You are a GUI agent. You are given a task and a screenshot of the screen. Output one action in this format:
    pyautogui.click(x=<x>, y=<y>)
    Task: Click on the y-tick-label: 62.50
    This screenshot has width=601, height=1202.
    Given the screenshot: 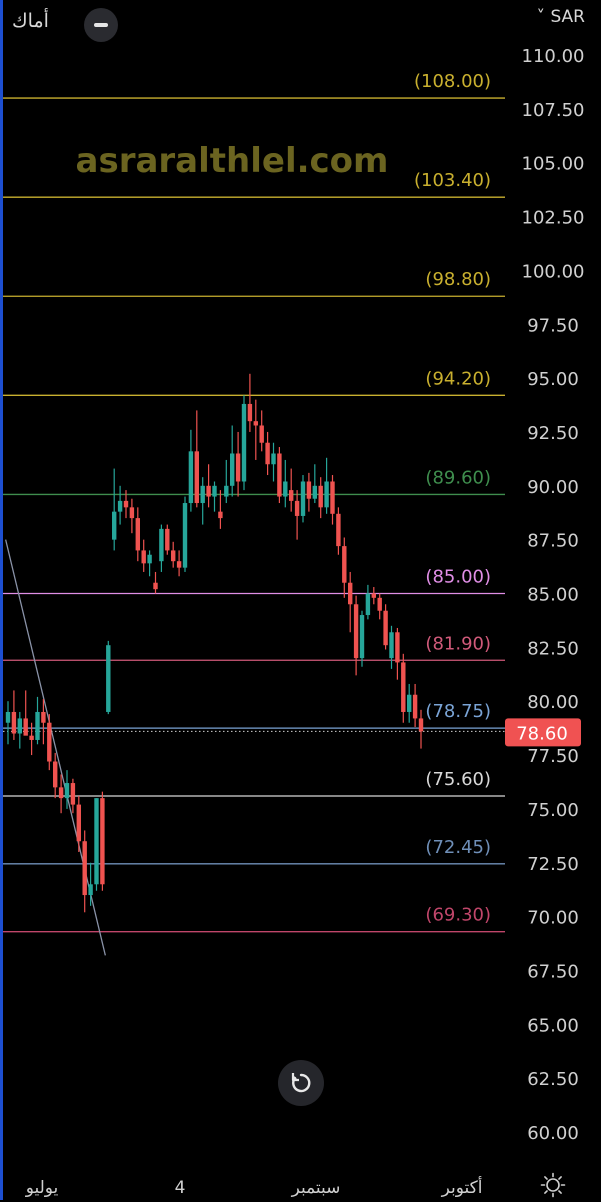 What is the action you would take?
    pyautogui.click(x=553, y=1079)
    